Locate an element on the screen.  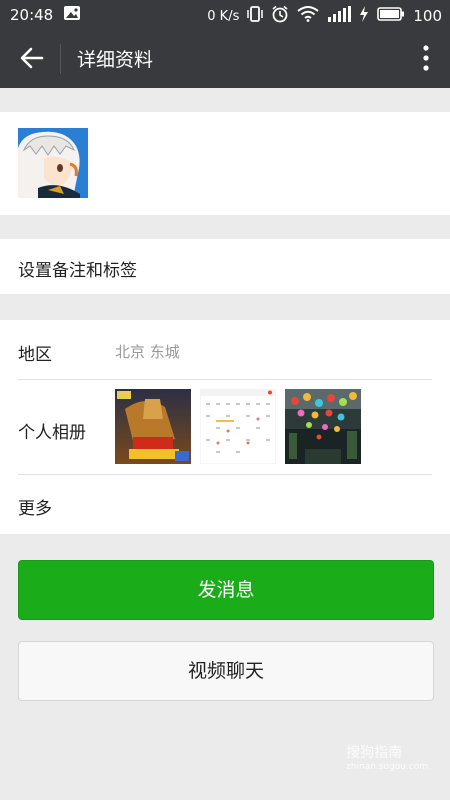
album-photo-lanterns is located at coordinates (323, 426).